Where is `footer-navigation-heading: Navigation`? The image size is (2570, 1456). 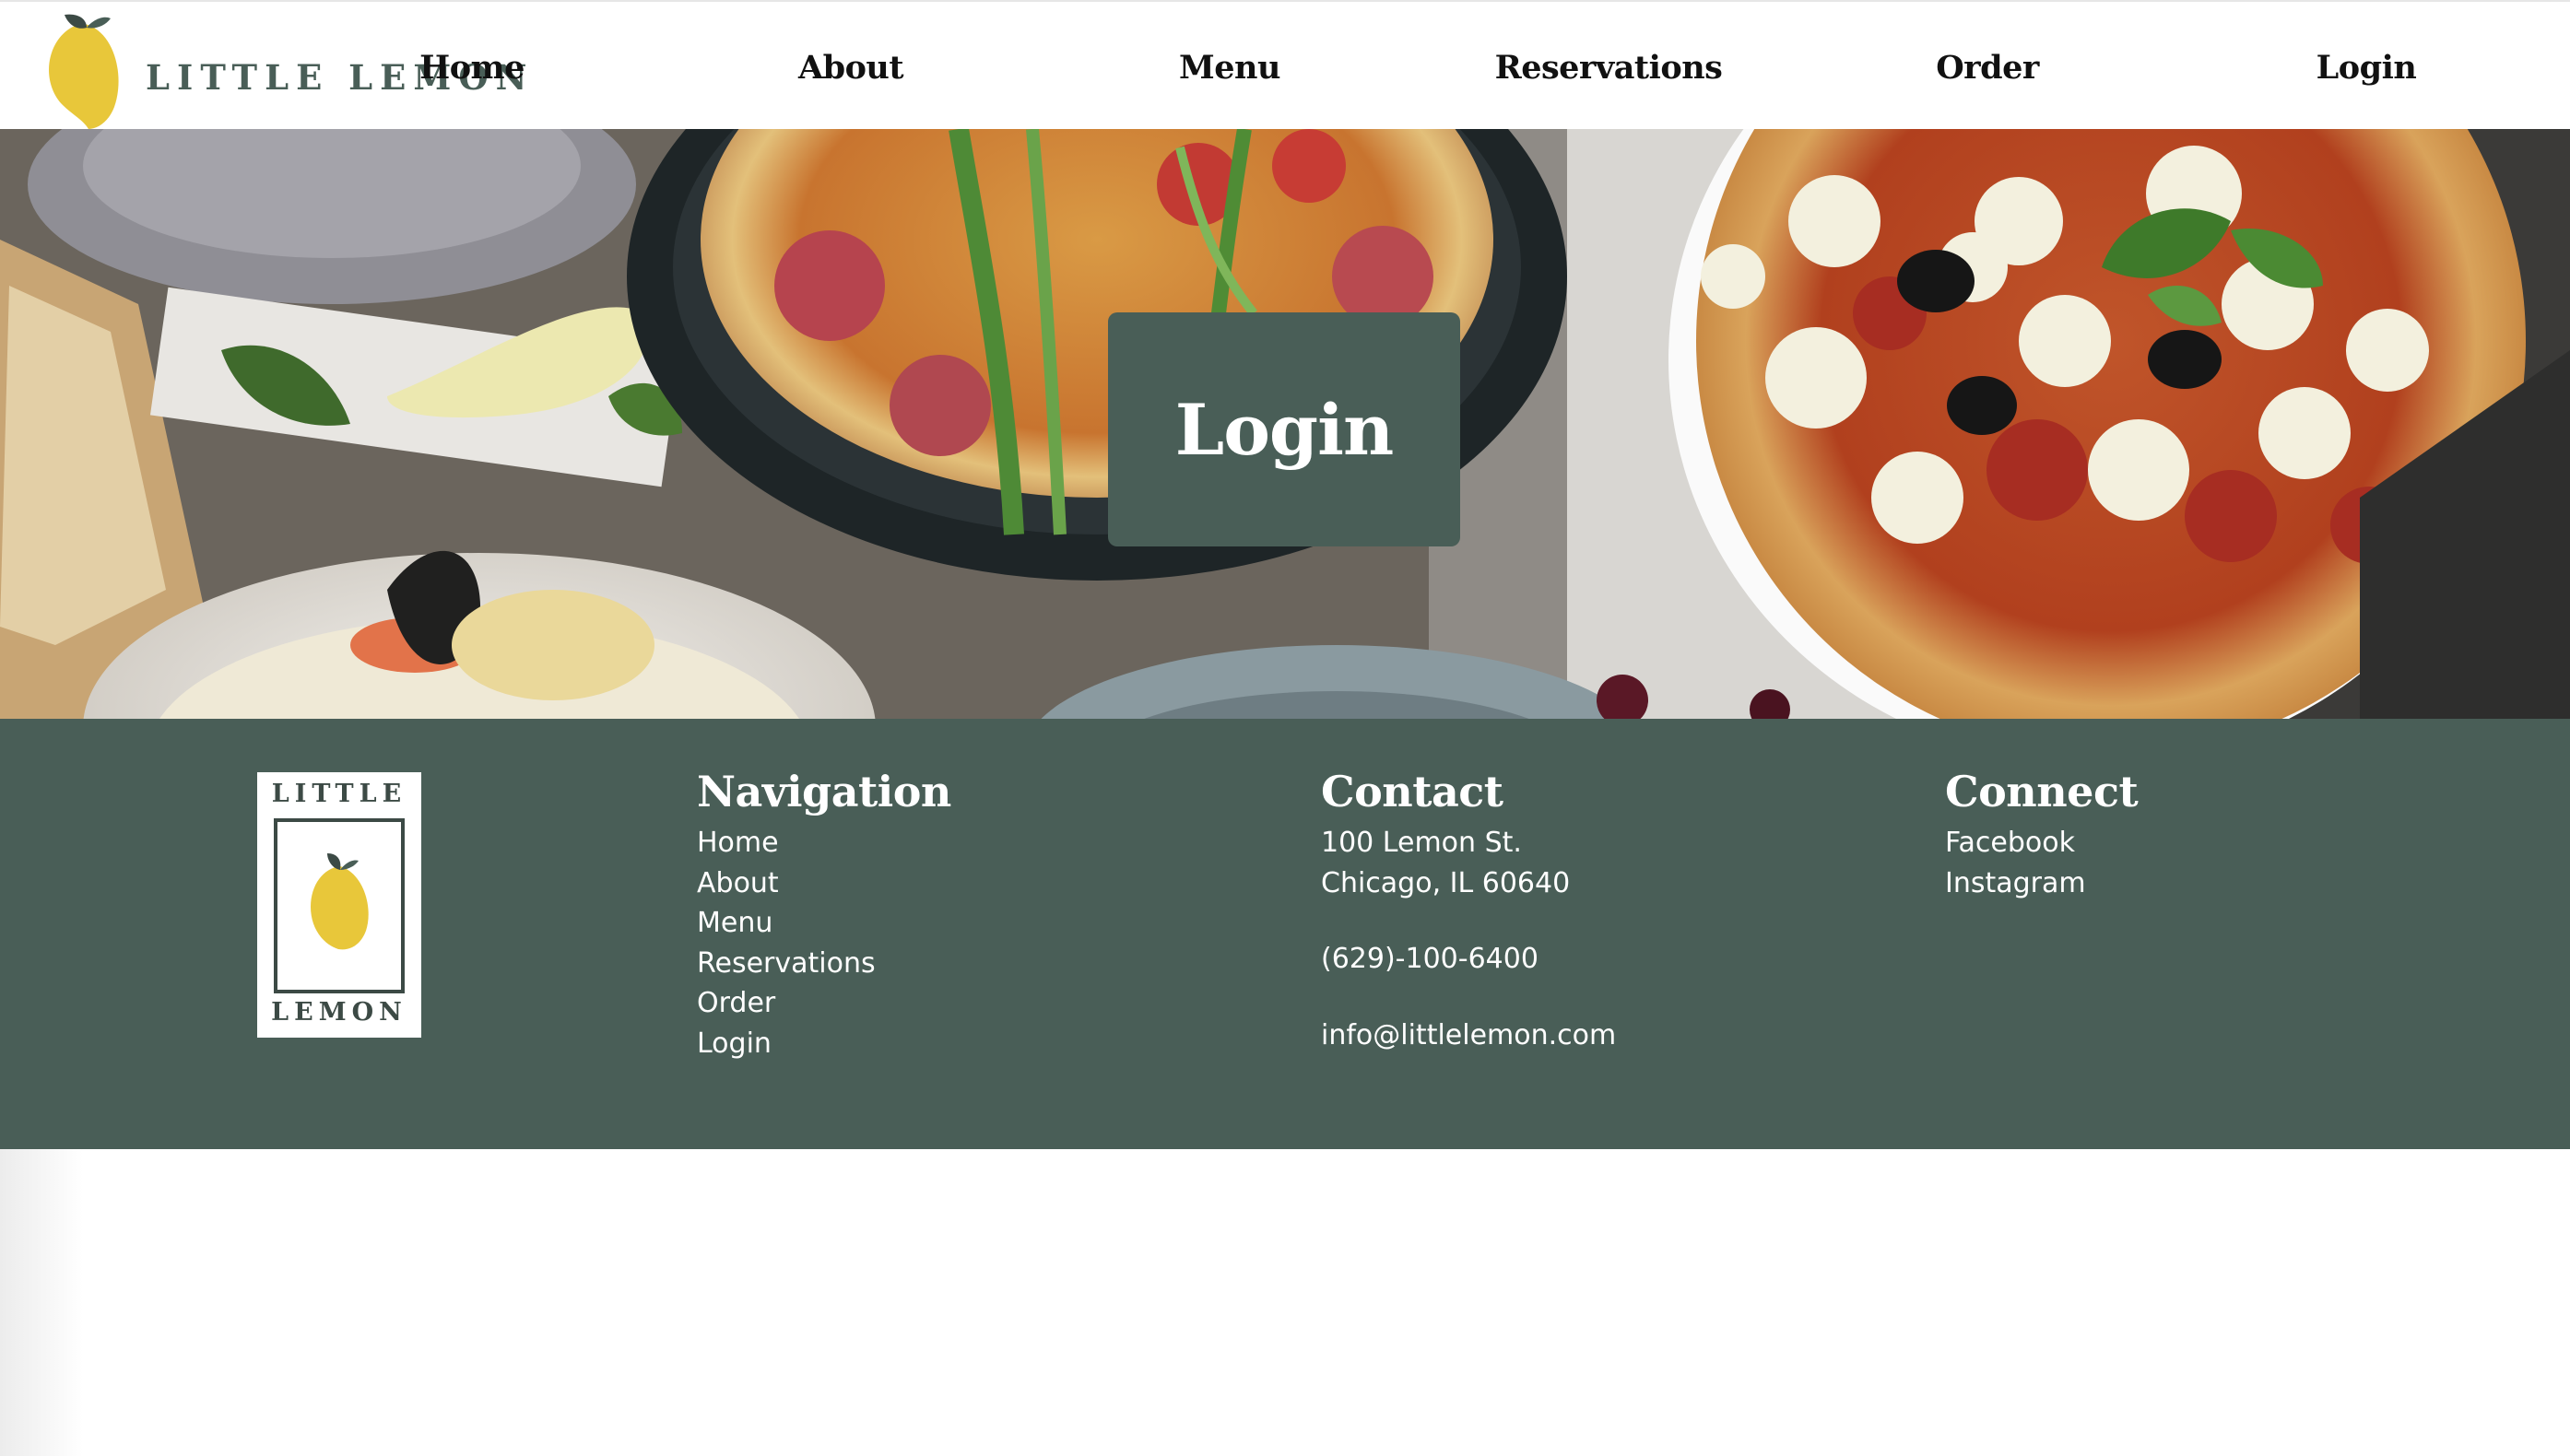 footer-navigation-heading: Navigation is located at coordinates (824, 791).